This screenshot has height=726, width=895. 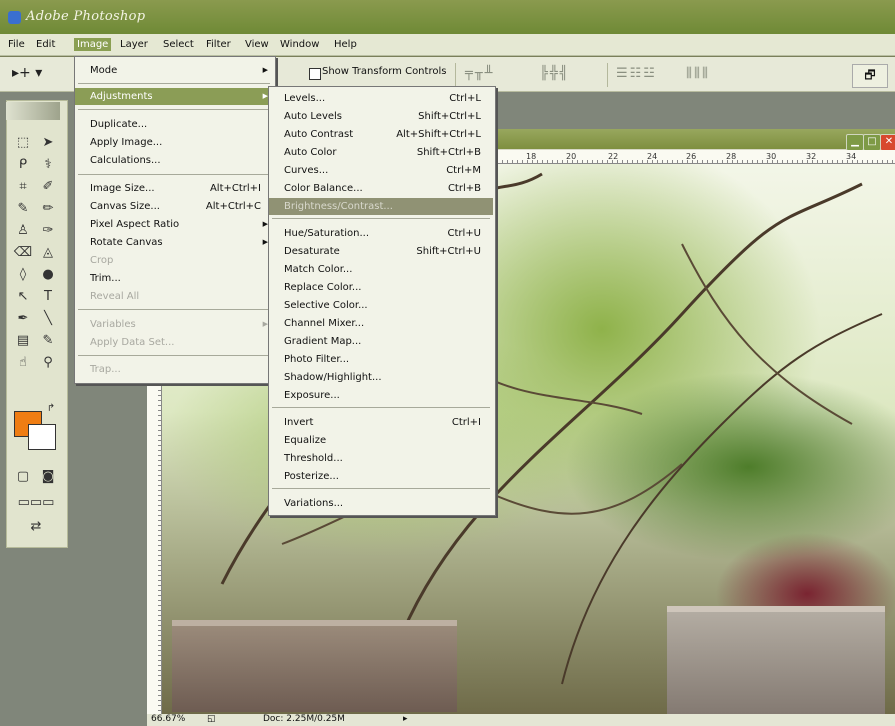 What do you see at coordinates (134, 44) in the screenshot?
I see `menu-layer: Layer` at bounding box center [134, 44].